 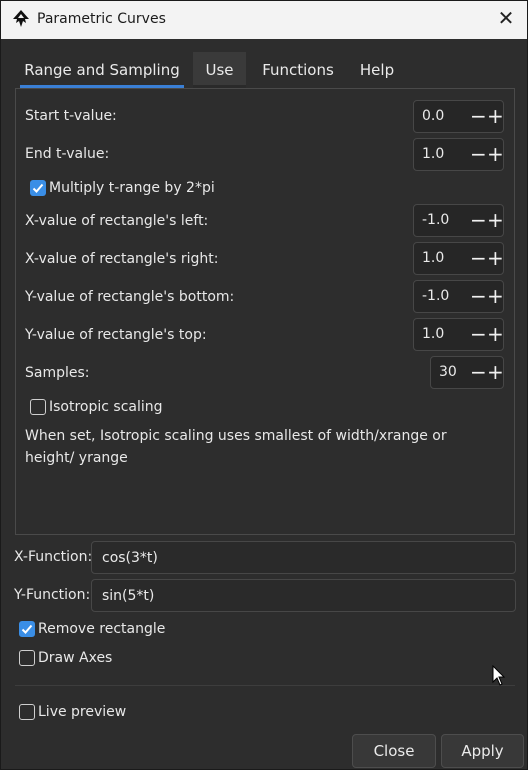 I want to click on y-function-label: Y-Function:, so click(x=52, y=595).